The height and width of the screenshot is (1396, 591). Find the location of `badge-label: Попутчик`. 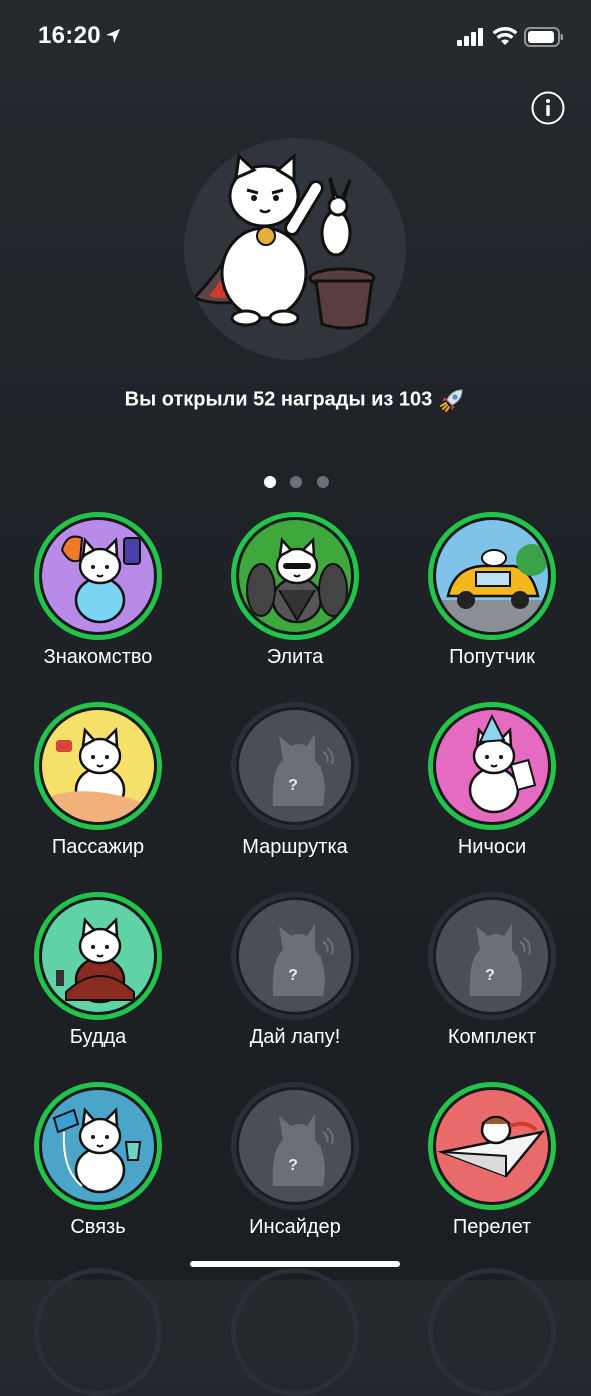

badge-label: Попутчик is located at coordinates (492, 657).